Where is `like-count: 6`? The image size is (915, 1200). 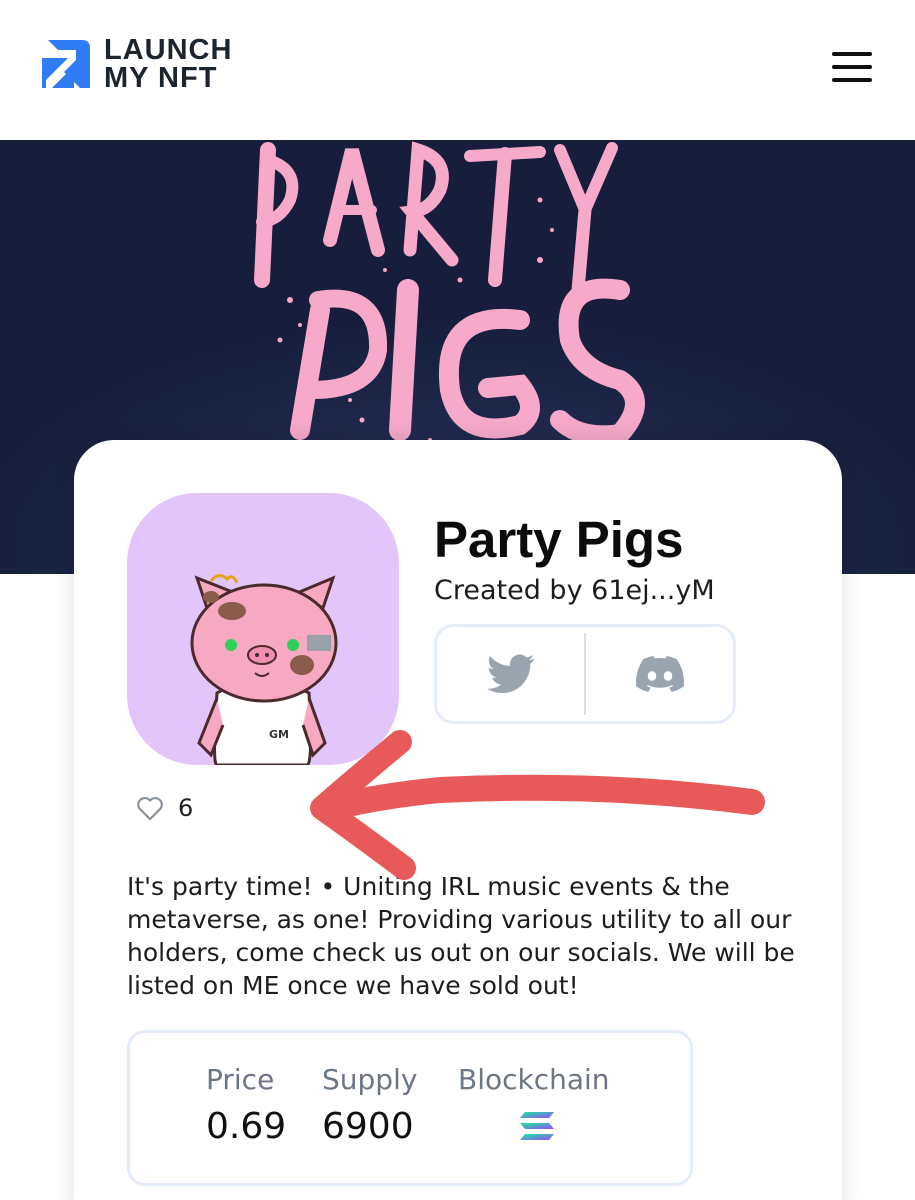 like-count: 6 is located at coordinates (186, 808).